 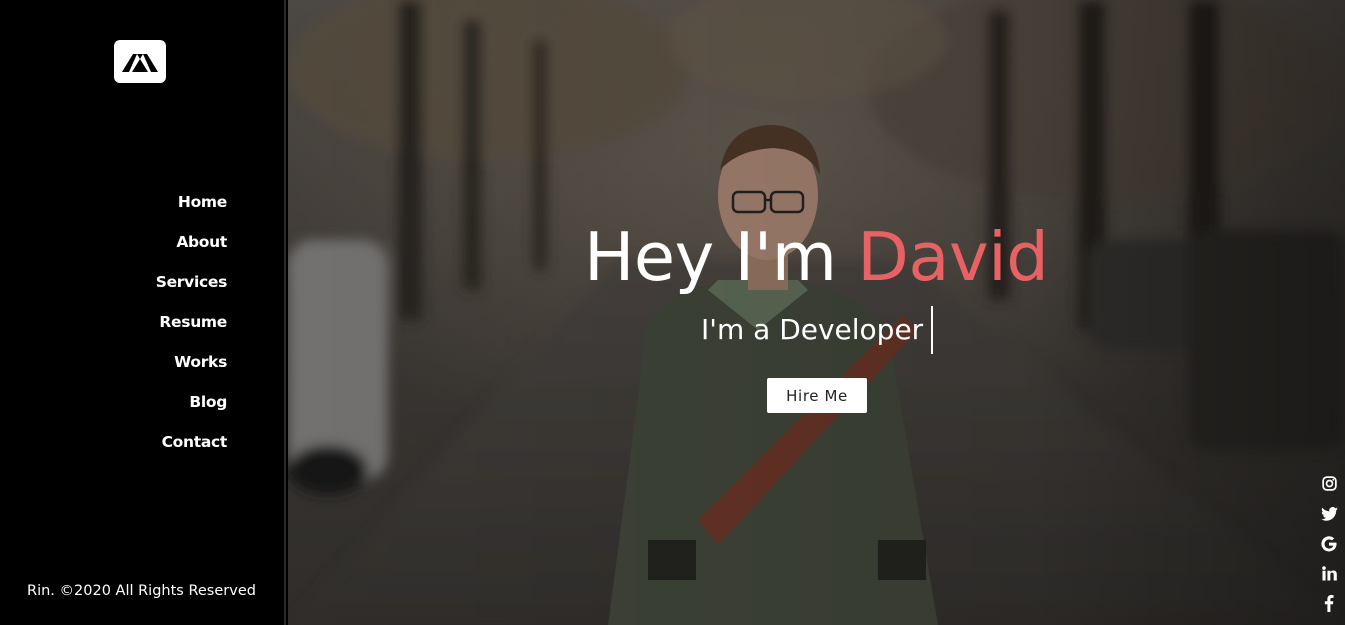 I want to click on hero-subtitle: I'm a Developer, so click(x=817, y=330).